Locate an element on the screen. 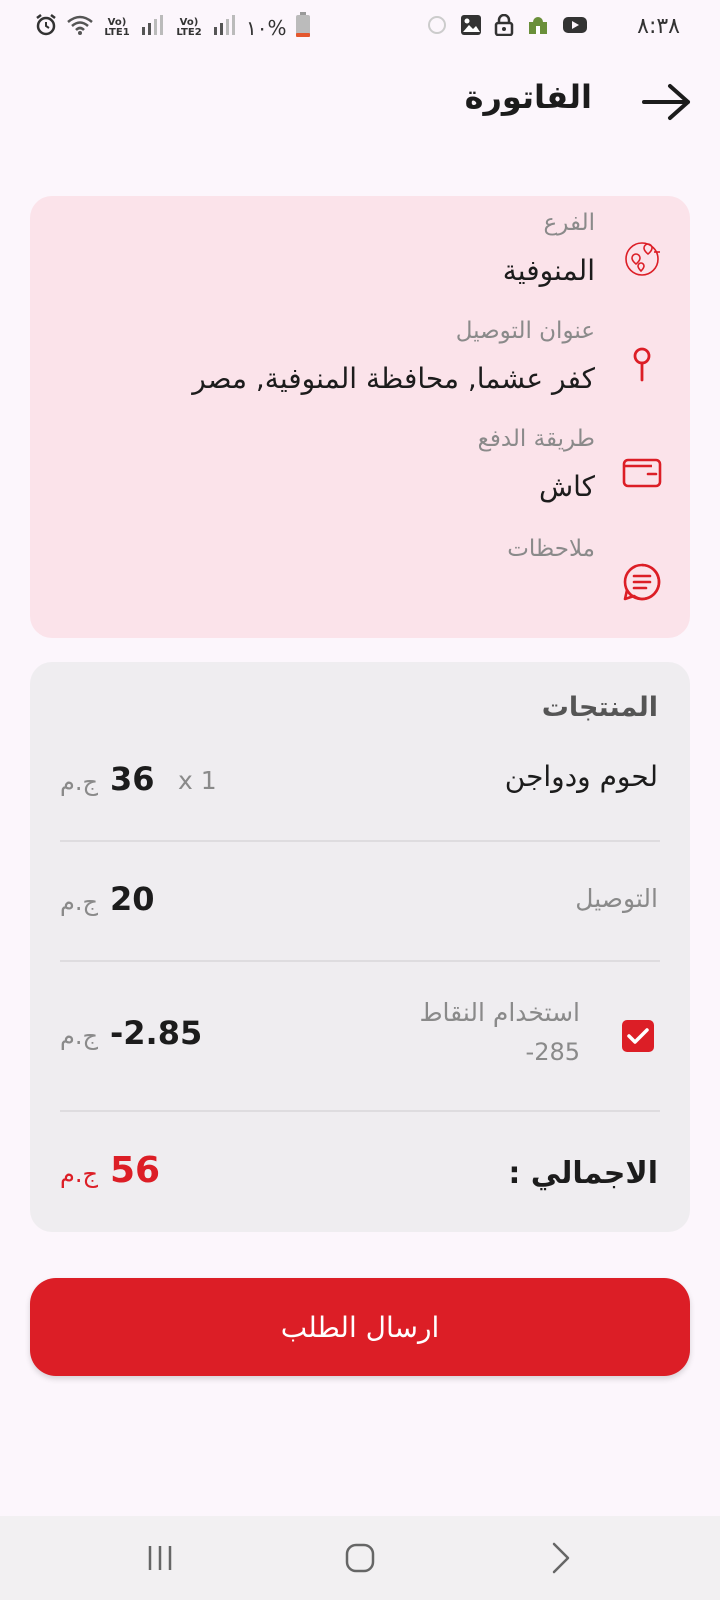  delivery-amount: 20 is located at coordinates (132, 899).